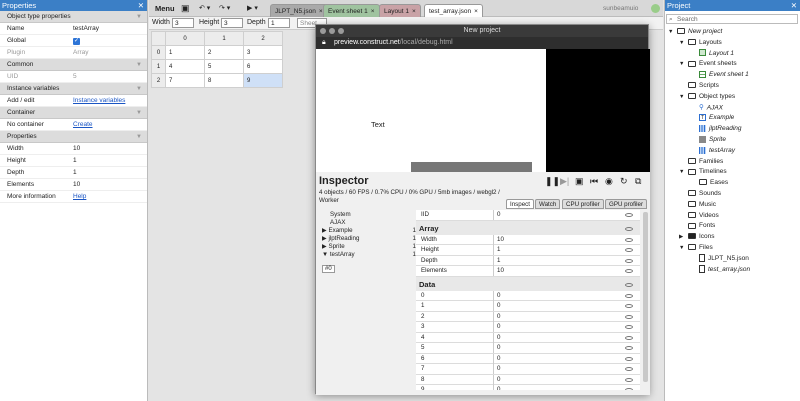  What do you see at coordinates (520, 204) in the screenshot?
I see `inspector-tab: Inspect` at bounding box center [520, 204].